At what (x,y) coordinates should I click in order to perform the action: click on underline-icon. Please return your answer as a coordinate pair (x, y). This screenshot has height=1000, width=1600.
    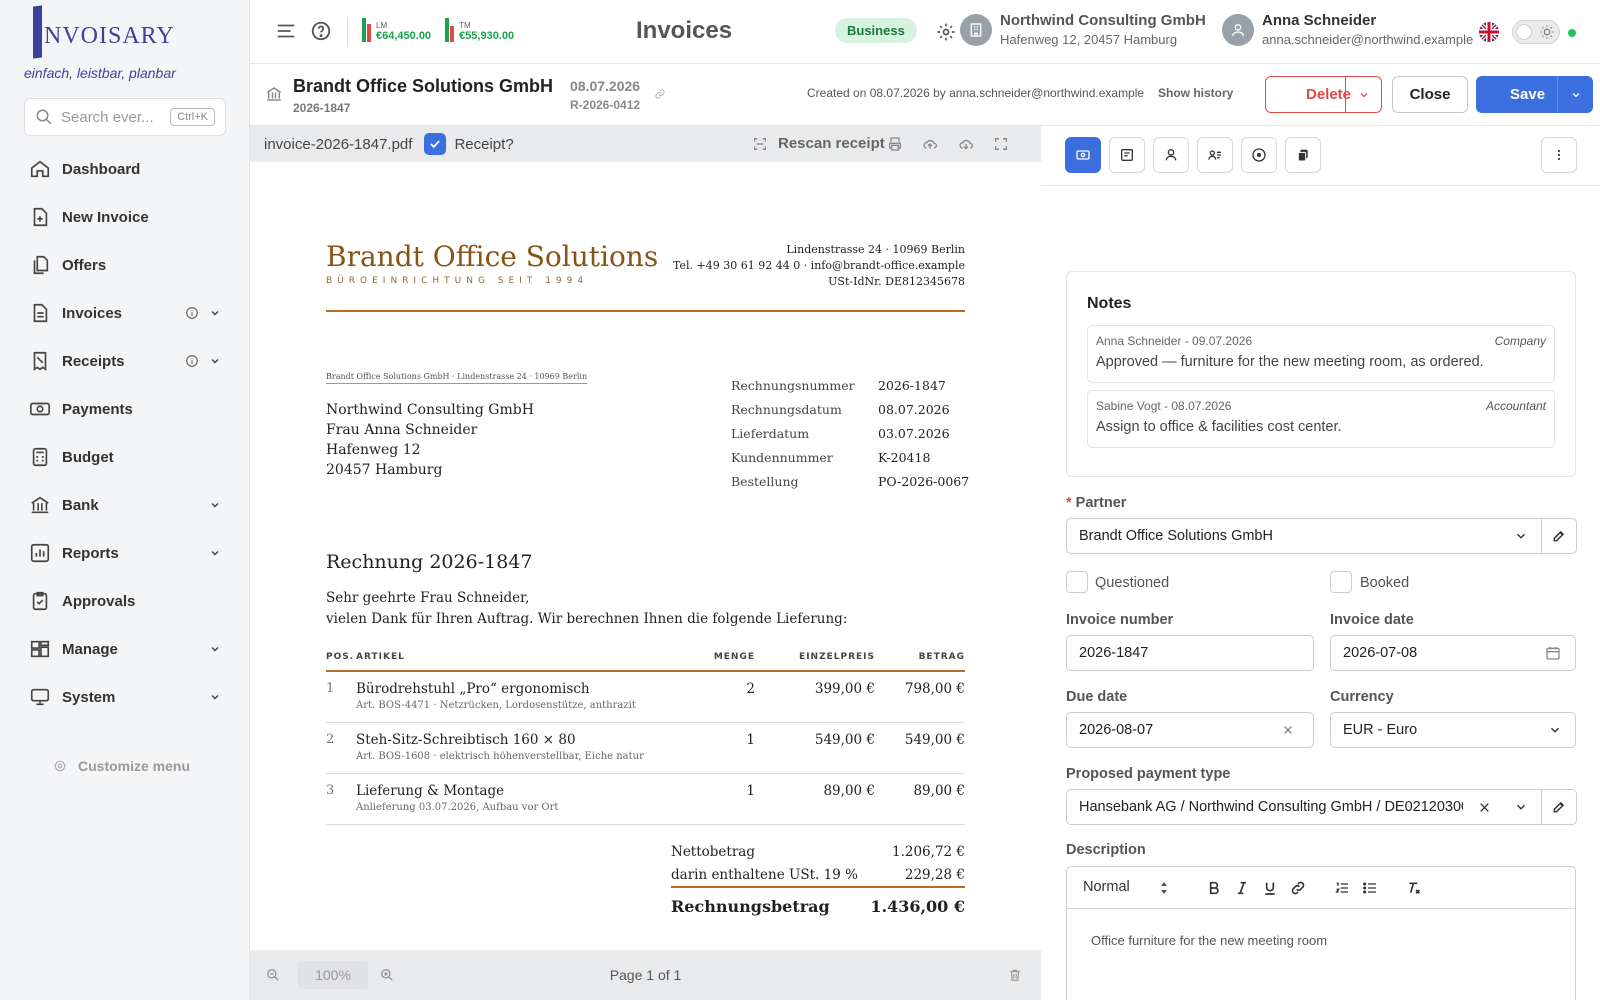
    Looking at the image, I should click on (1270, 888).